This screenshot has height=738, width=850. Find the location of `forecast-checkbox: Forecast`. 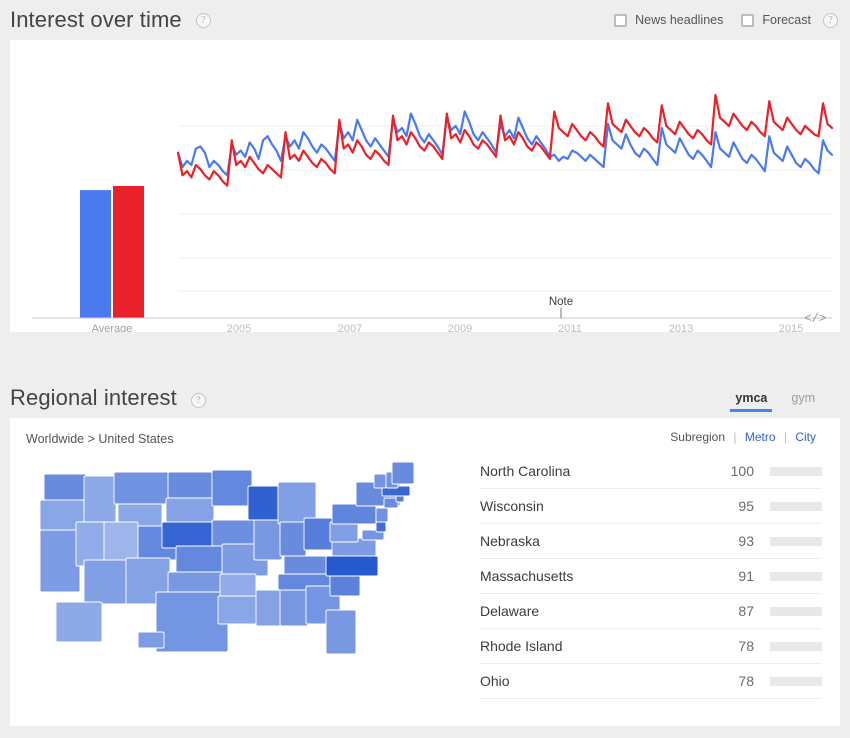

forecast-checkbox: Forecast is located at coordinates (776, 20).